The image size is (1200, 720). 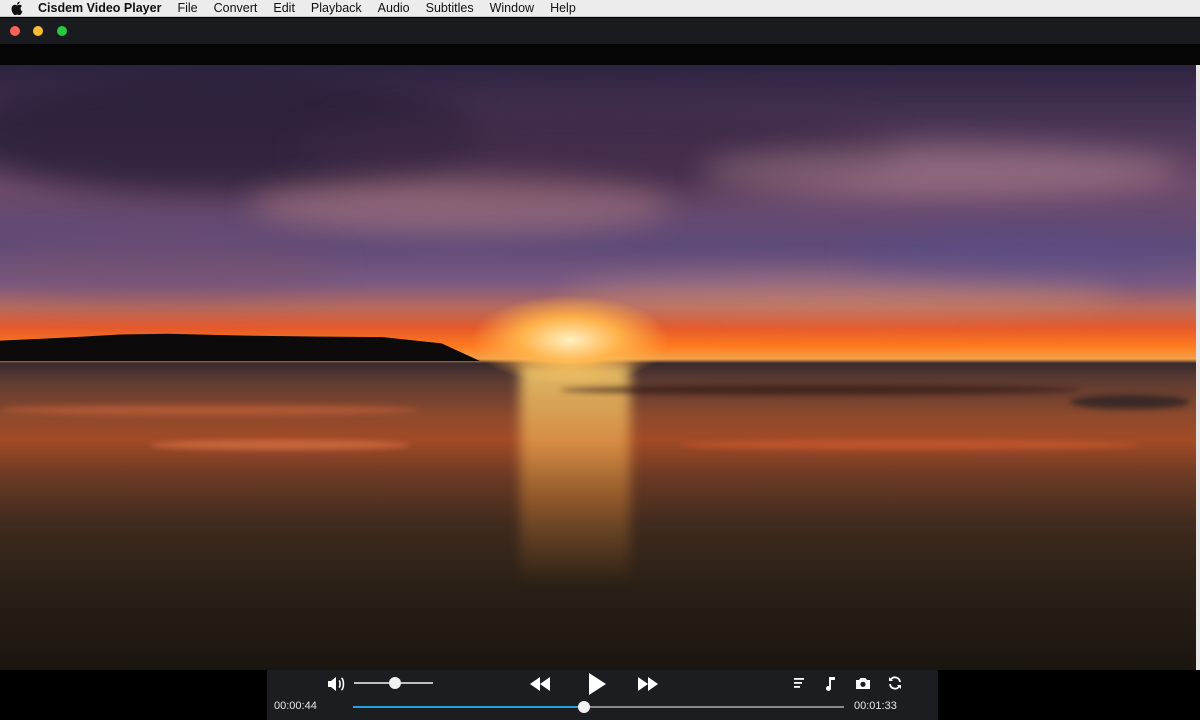 I want to click on duration-label: 00:01:33, so click(x=875, y=706).